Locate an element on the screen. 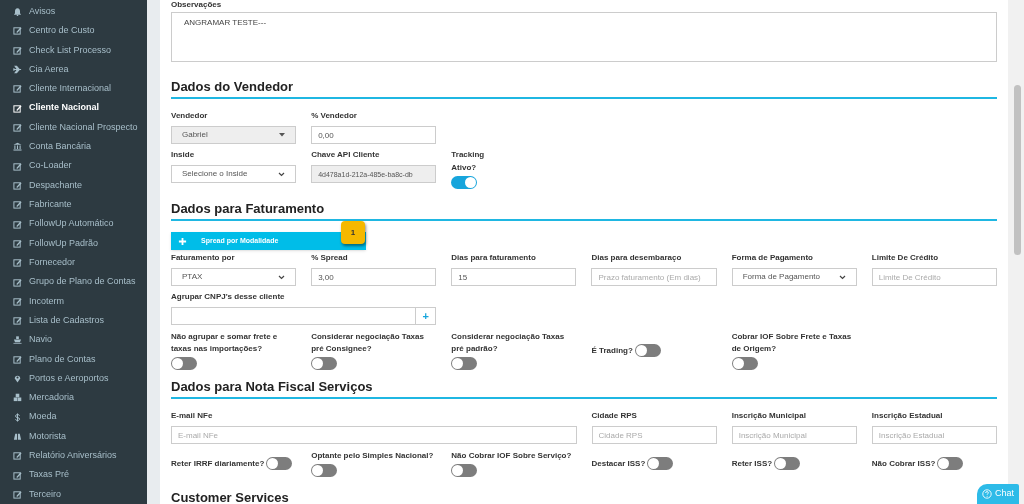  toggle-label: Cobrar IOF Sobre Frete e Taxas de Origem? is located at coordinates (792, 343).